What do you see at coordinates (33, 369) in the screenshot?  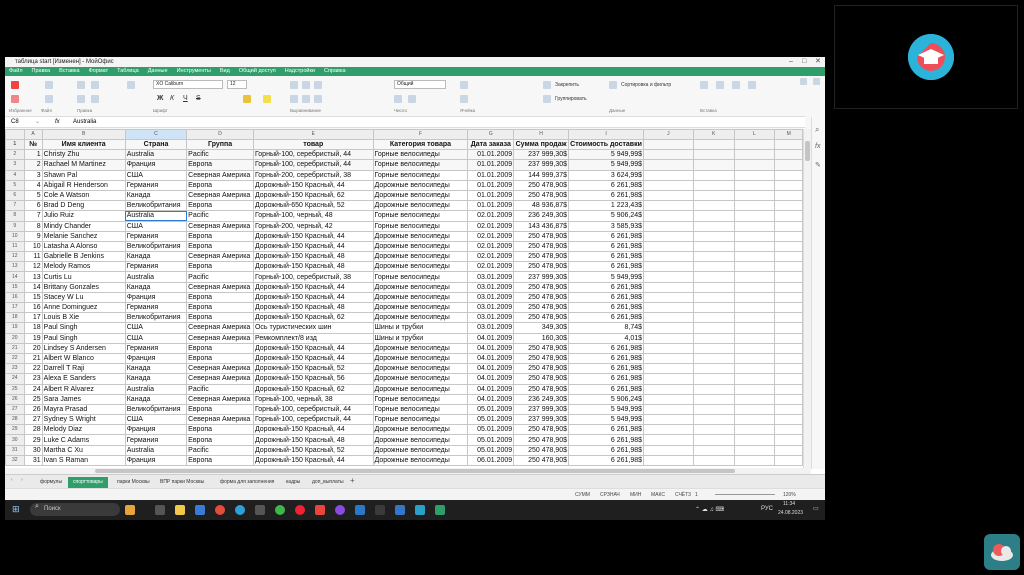 I see `cell: 22` at bounding box center [33, 369].